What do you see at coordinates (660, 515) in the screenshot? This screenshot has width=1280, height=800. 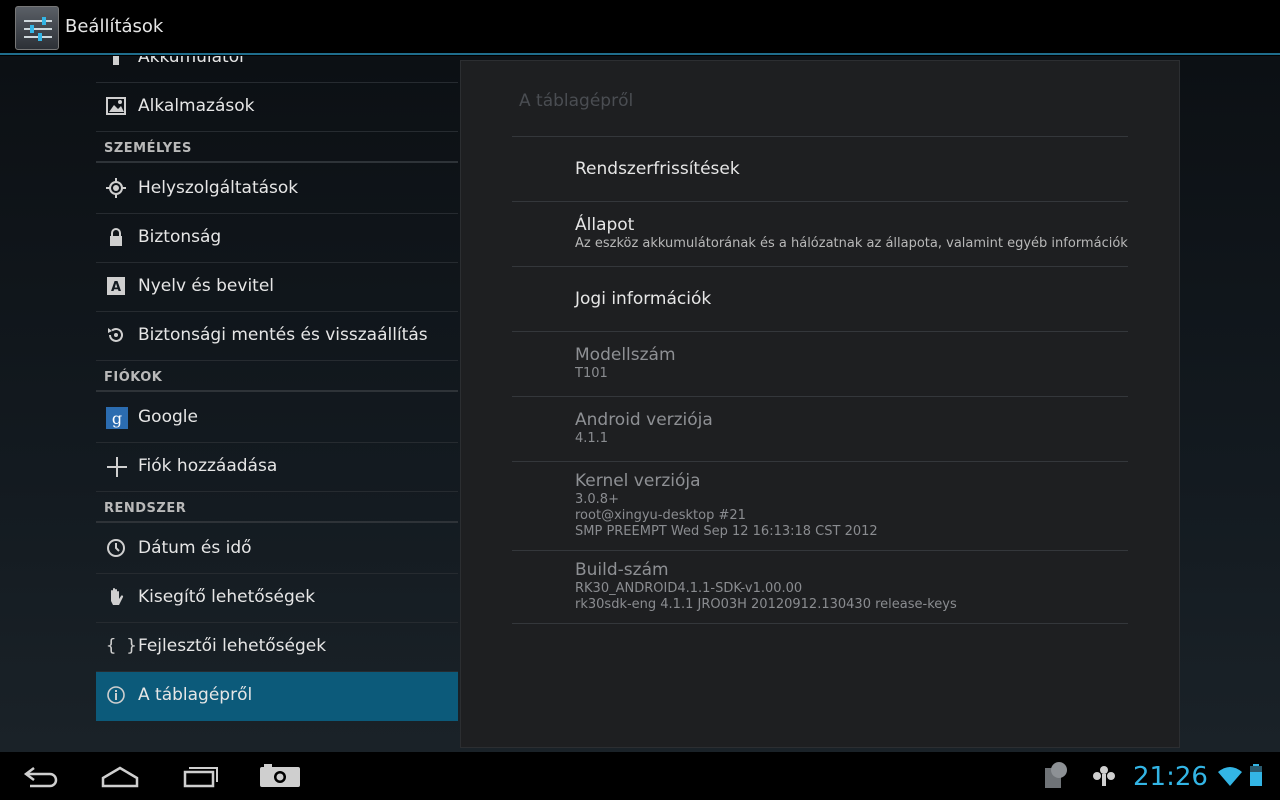 I see `pref-summary-line: root@xingyu-desktop #21` at bounding box center [660, 515].